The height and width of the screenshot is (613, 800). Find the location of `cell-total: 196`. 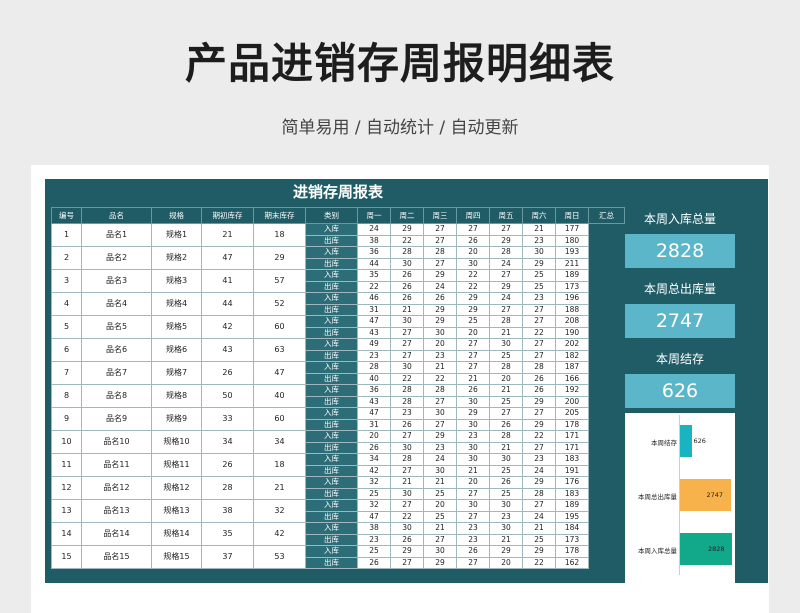

cell-total: 196 is located at coordinates (572, 298).